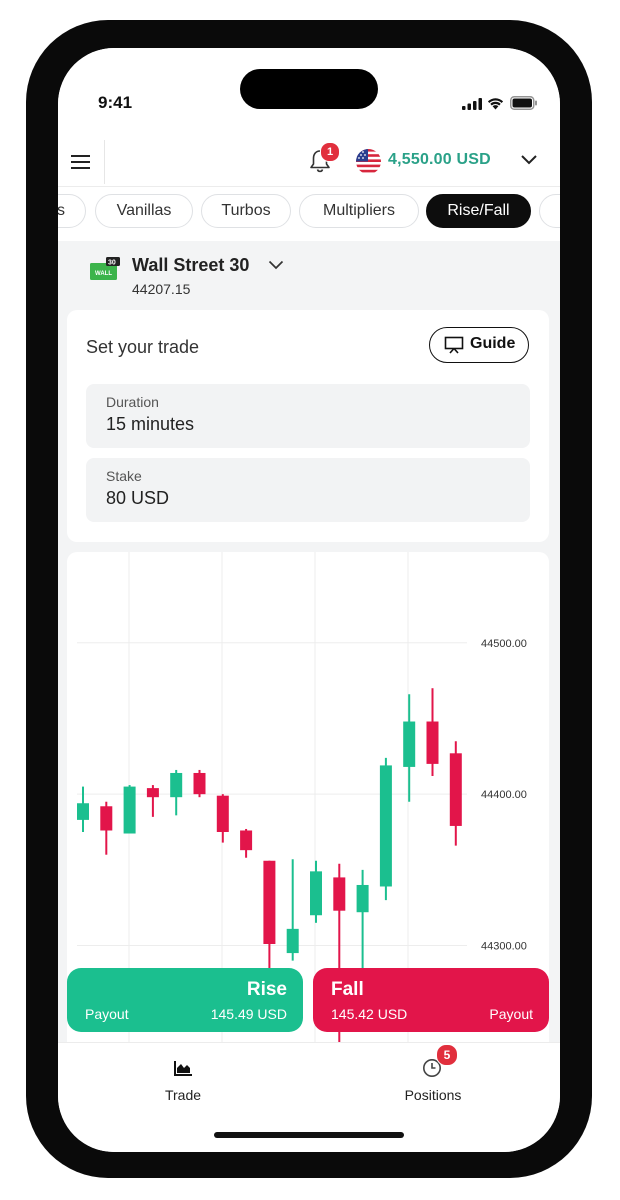 This screenshot has width=620, height=1200. Describe the element at coordinates (433, 1095) in the screenshot. I see `nav-positions-label: Positions` at that location.